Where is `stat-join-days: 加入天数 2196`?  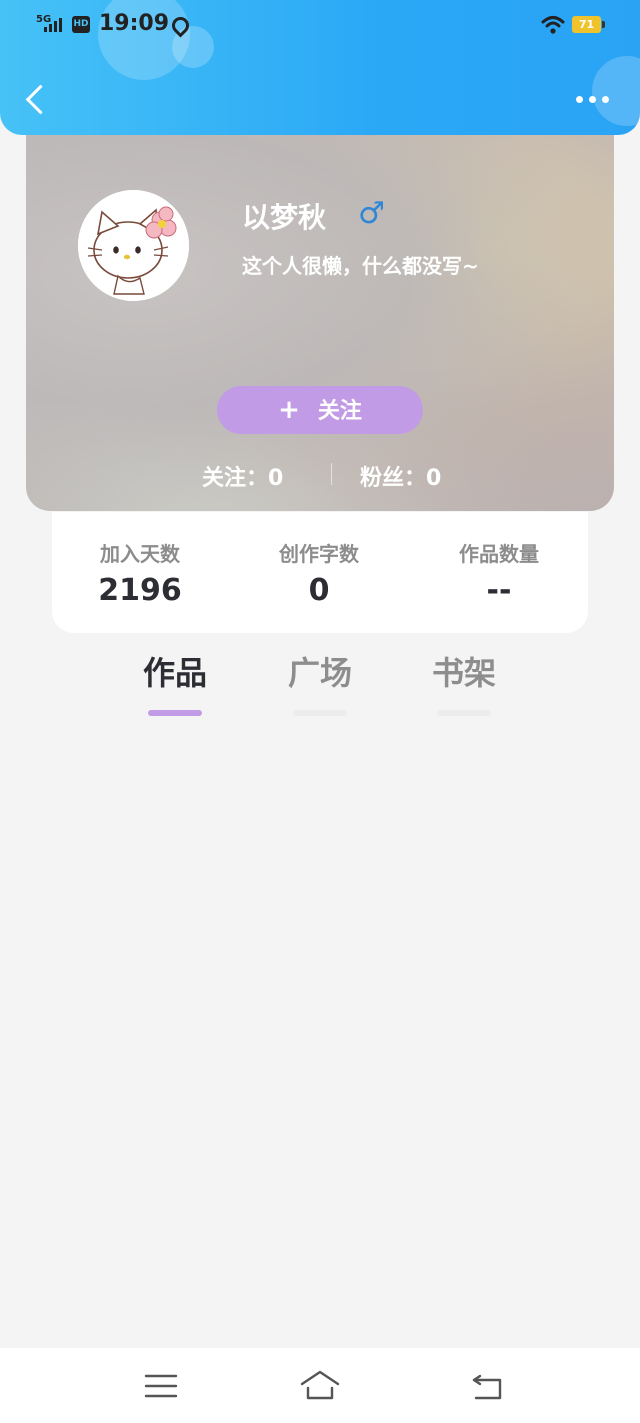
stat-join-days: 加入天数 2196 is located at coordinates (140, 573).